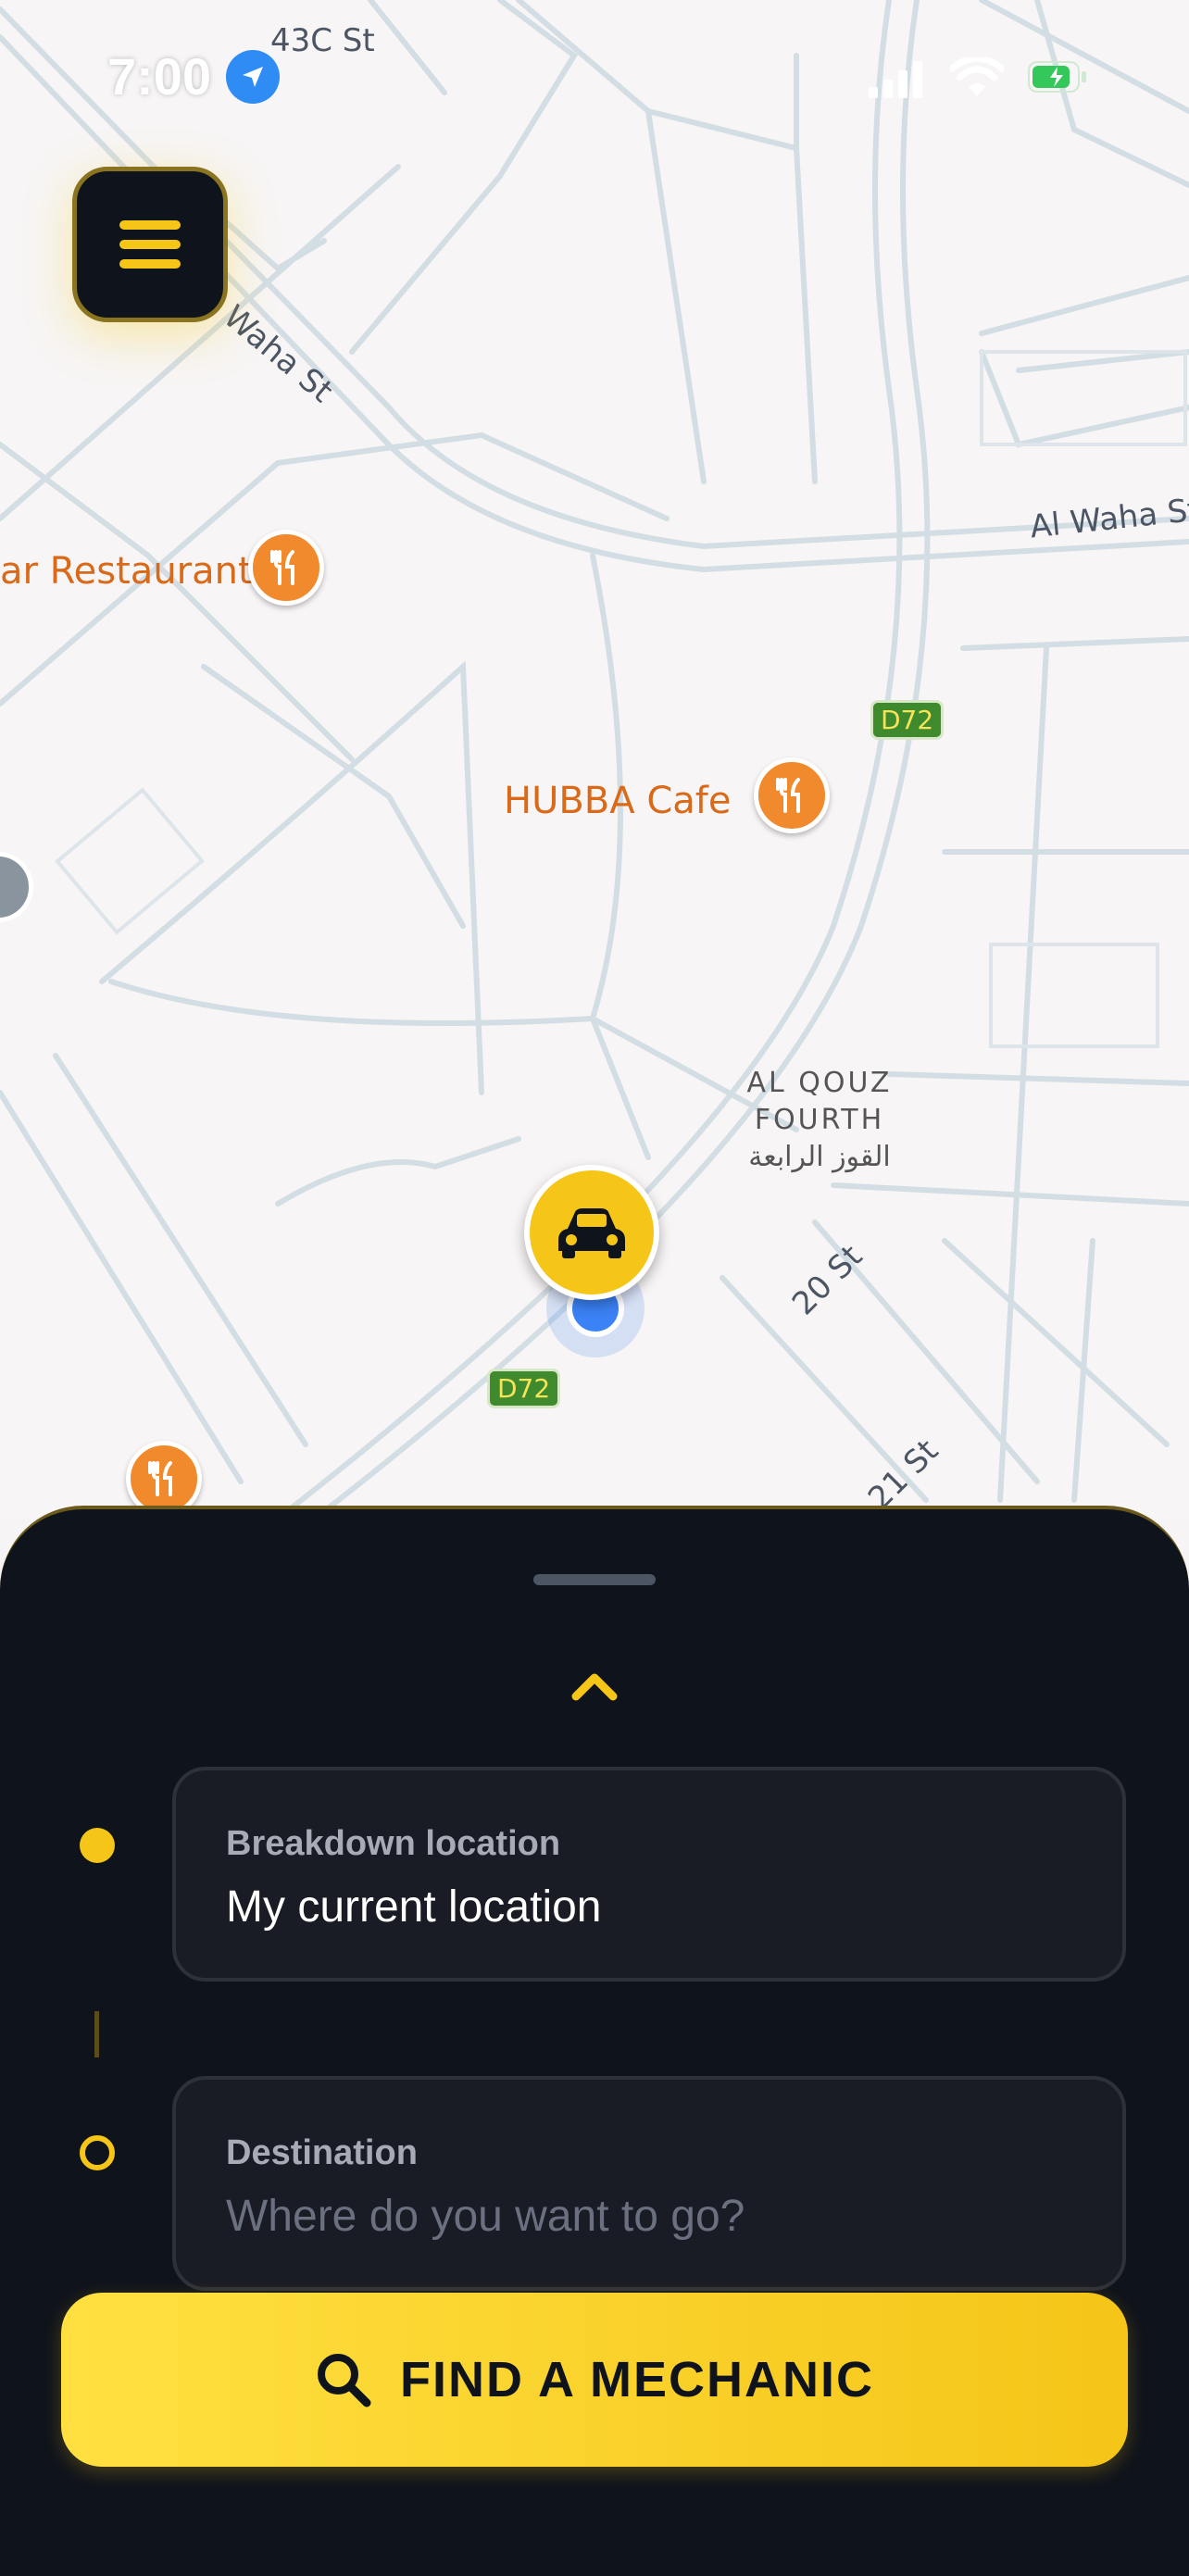 The width and height of the screenshot is (1189, 2576). I want to click on poi-label-restaurant: ar Restaurant, so click(126, 571).